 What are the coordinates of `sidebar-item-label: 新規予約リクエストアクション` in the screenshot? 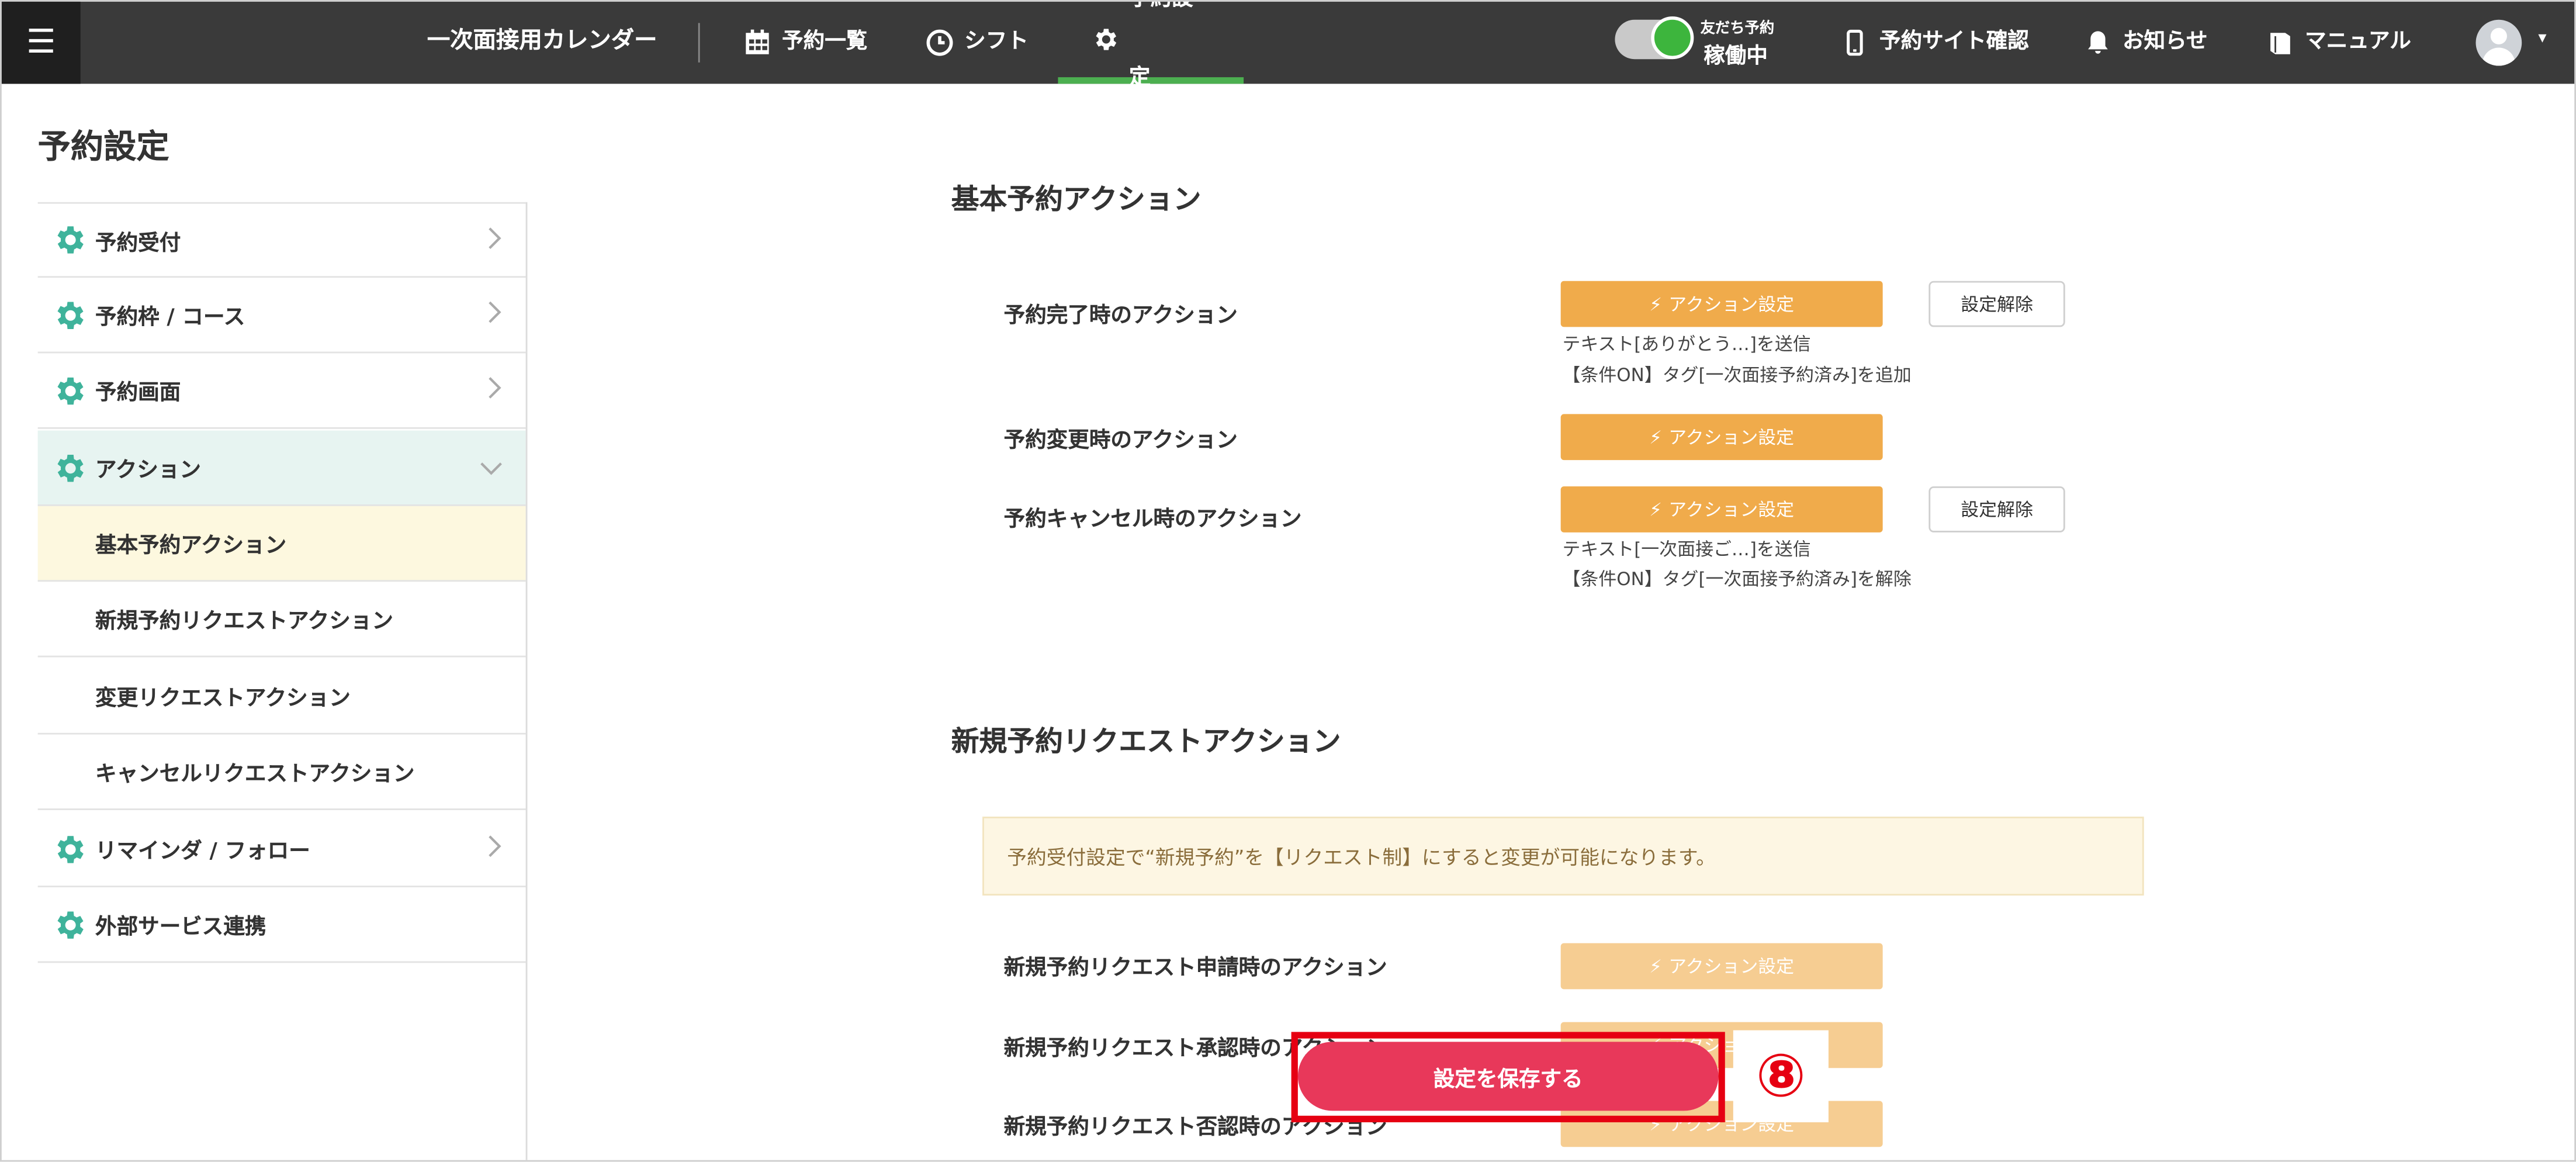 It's located at (244, 622).